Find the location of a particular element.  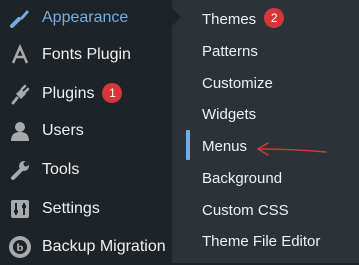

sidebar-item-fonts-plugin: Fonts Plugin is located at coordinates (86, 55).